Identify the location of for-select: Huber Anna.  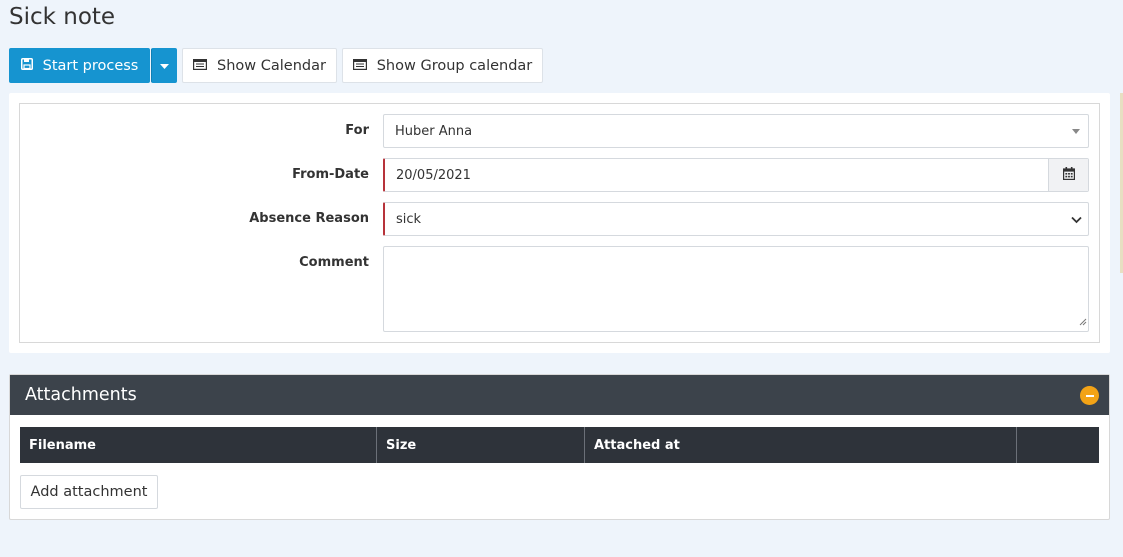
(736, 131).